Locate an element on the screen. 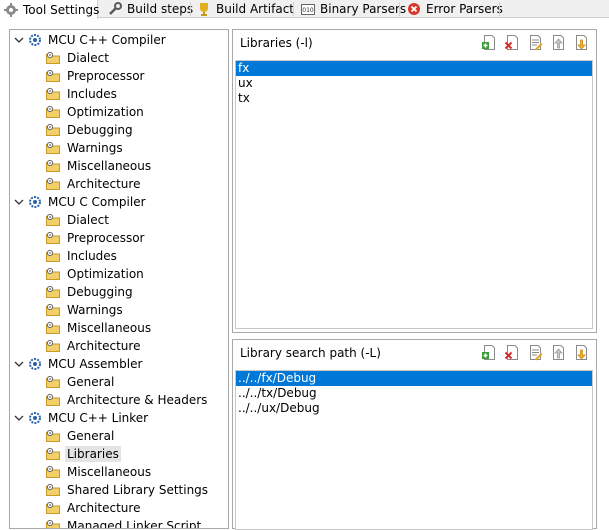  tree-item-label: Shared Library Settings is located at coordinates (138, 490).